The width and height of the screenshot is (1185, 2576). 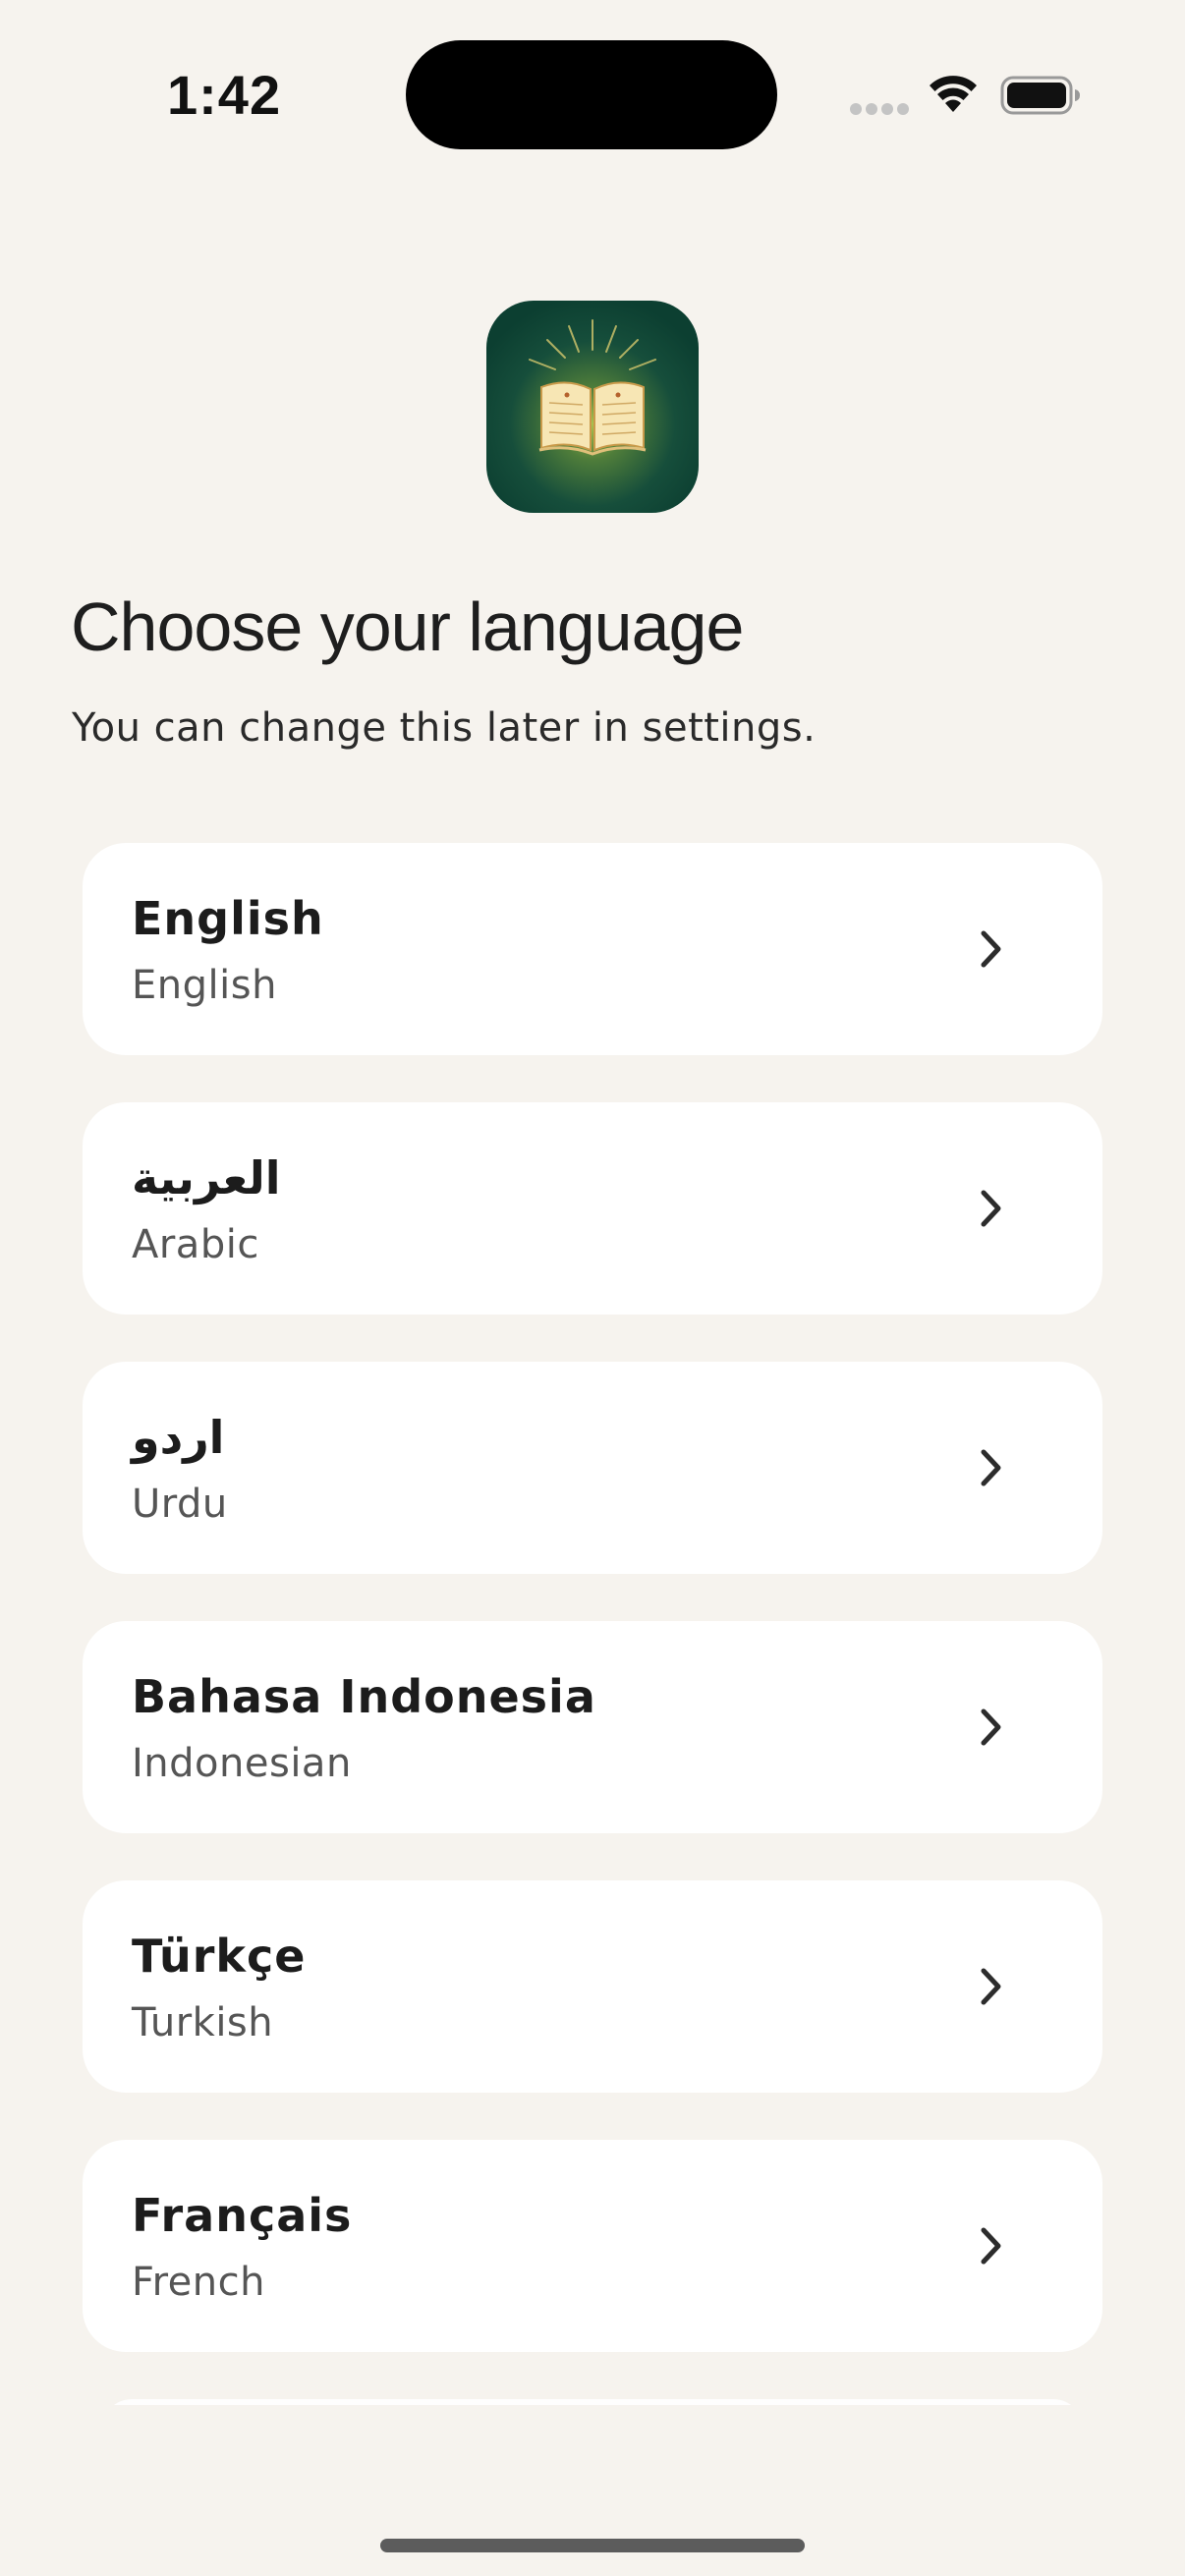 I want to click on battery-icon, so click(x=1040, y=95).